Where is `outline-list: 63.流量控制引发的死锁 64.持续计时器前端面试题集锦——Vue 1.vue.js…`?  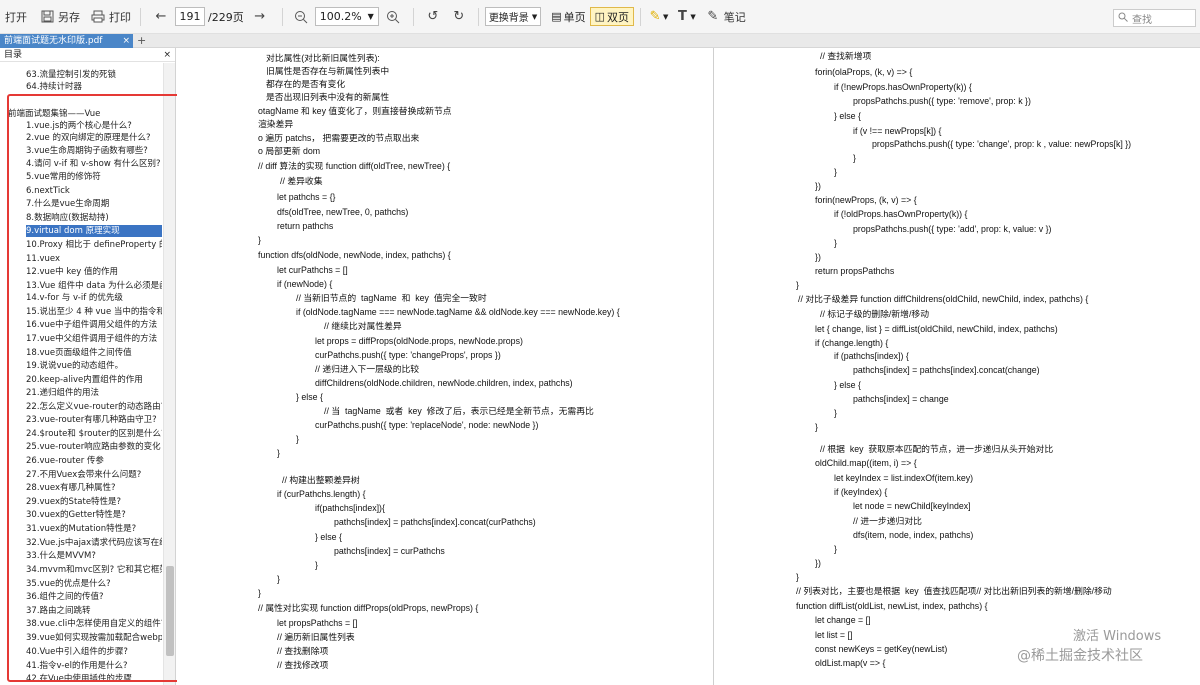
outline-list: 63.流量控制引发的死锁 64.持续计时器前端面试题集锦——Vue 1.vue.js… is located at coordinates (81, 374).